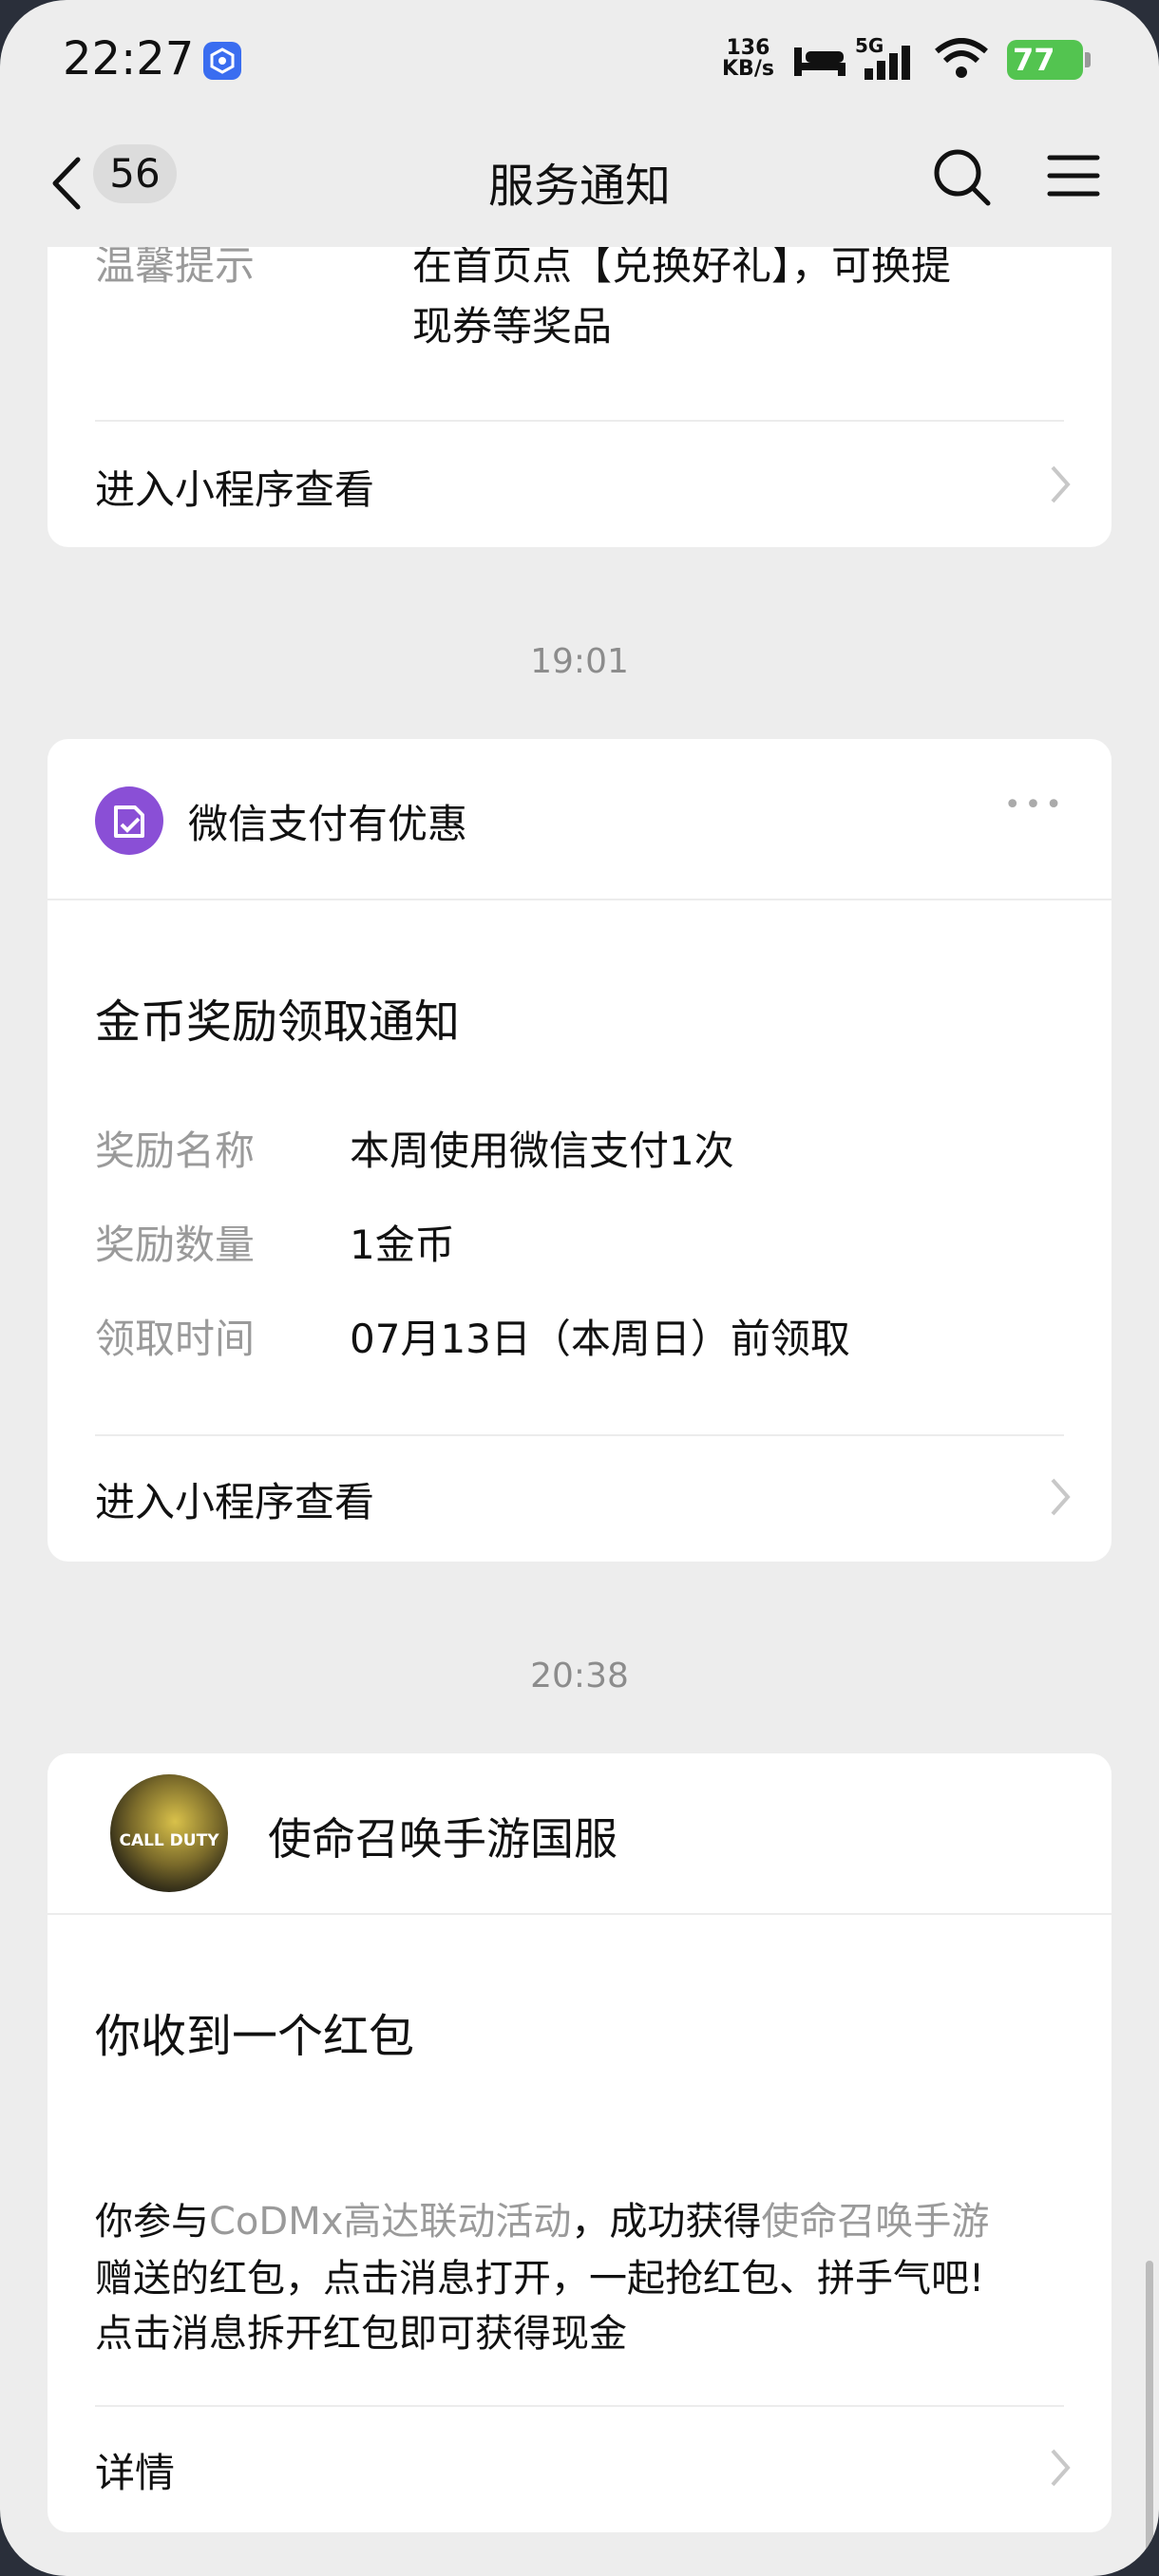  I want to click on activity-link: CoDMx高达联动活动, so click(390, 2222).